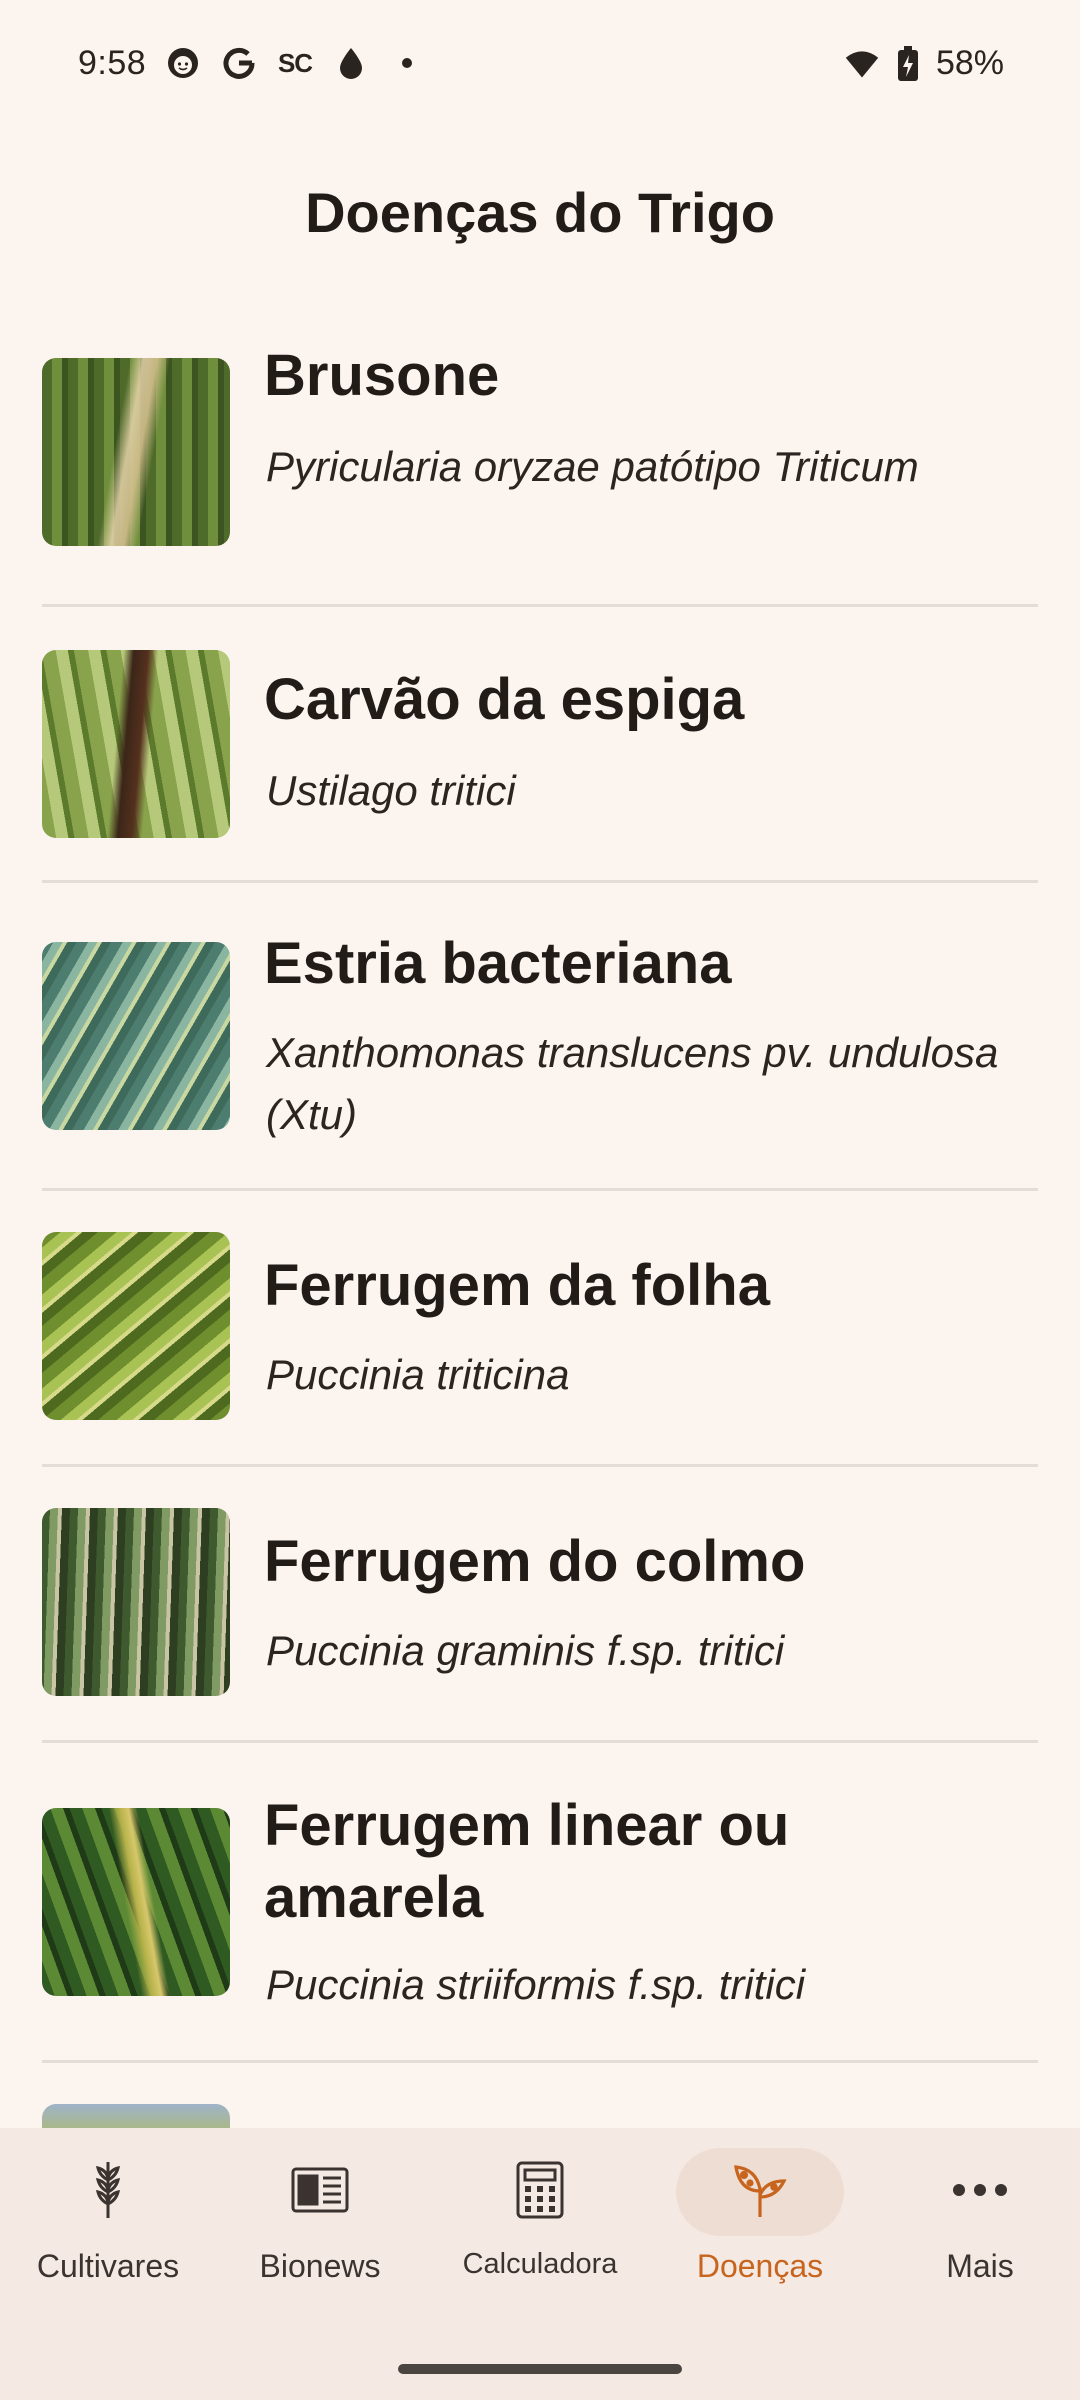 This screenshot has width=1080, height=2400. Describe the element at coordinates (320, 2266) in the screenshot. I see `nav-label: Bionews` at that location.